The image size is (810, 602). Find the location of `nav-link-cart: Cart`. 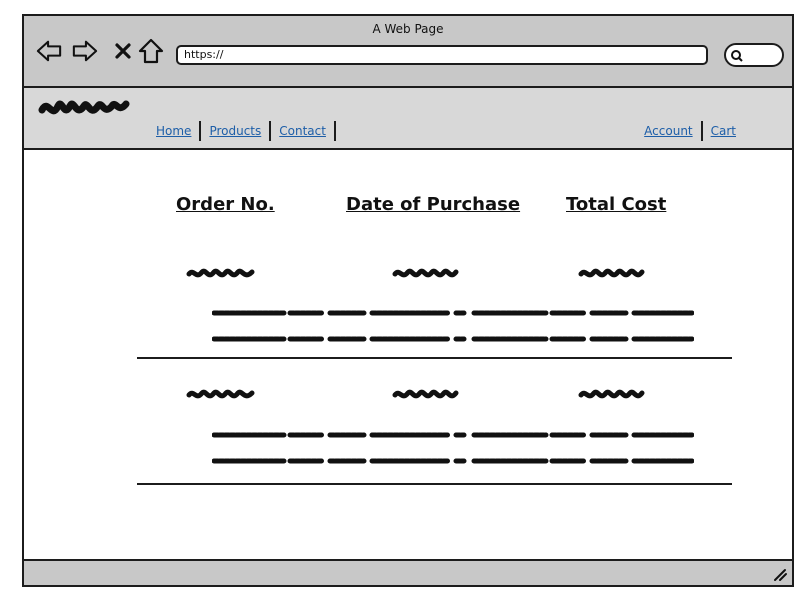

nav-link-cart: Cart is located at coordinates (723, 131).